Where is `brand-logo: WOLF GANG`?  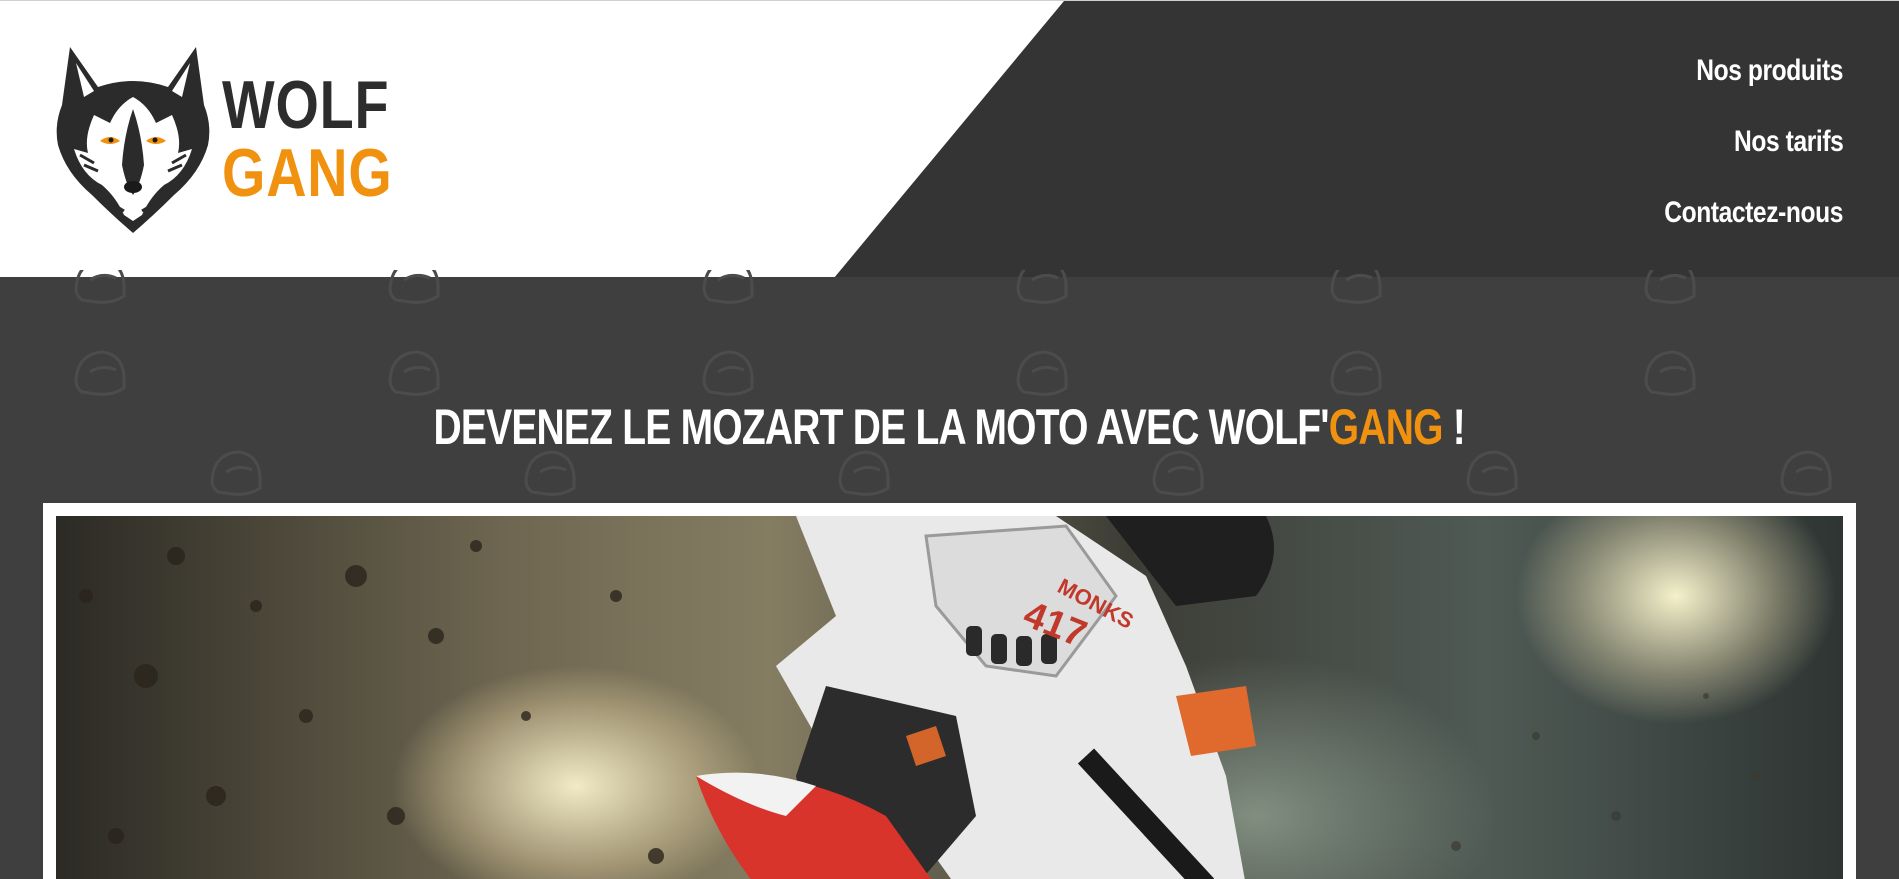 brand-logo: WOLF GANG is located at coordinates (242, 139).